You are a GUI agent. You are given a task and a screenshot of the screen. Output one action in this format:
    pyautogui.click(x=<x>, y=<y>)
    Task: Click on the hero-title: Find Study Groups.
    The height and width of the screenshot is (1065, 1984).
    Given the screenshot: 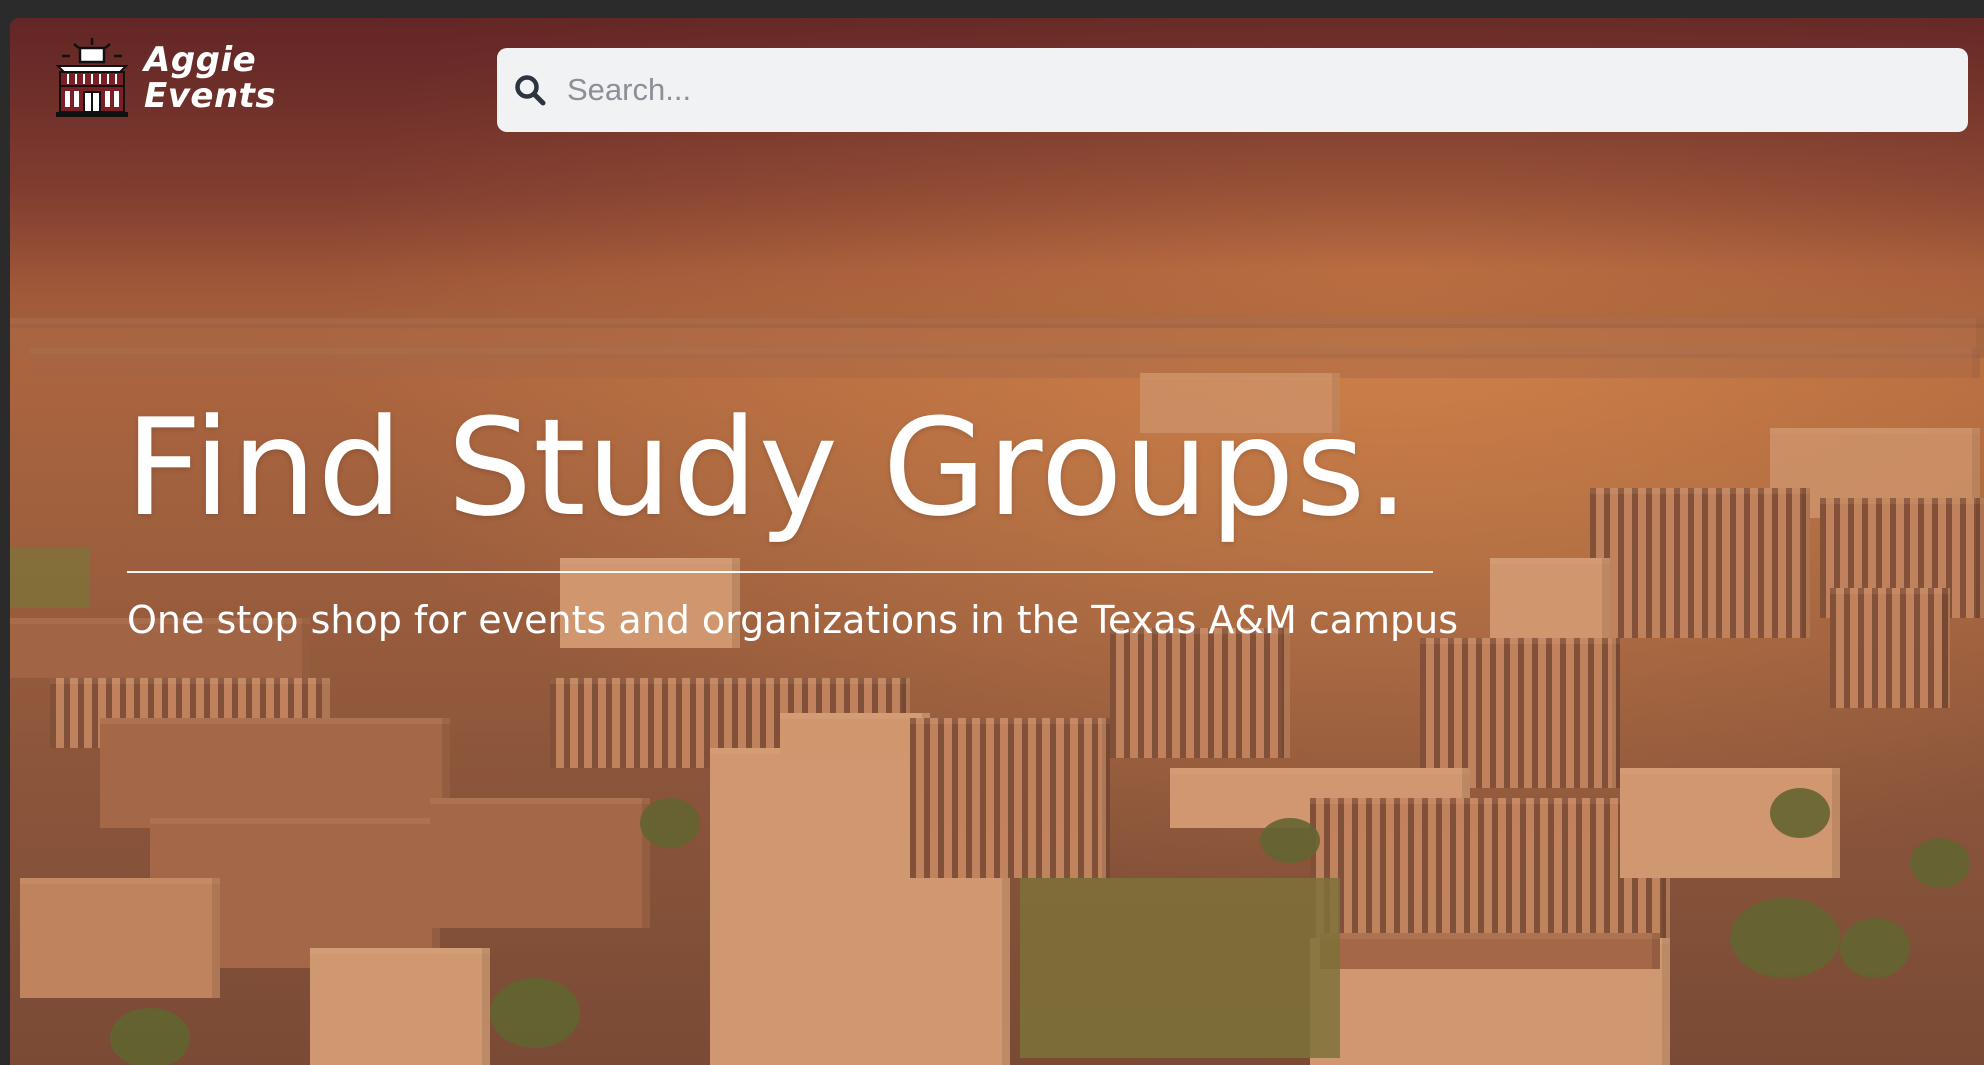 What is the action you would take?
    pyautogui.click(x=767, y=468)
    